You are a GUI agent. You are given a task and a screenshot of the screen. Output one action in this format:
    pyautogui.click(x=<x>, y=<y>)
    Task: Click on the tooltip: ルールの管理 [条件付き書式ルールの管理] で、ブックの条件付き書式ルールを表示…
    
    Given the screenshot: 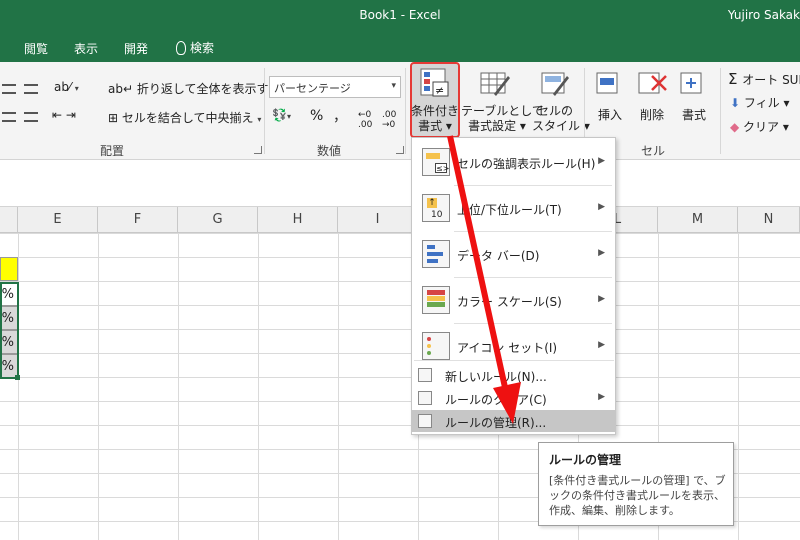 What is the action you would take?
    pyautogui.click(x=636, y=484)
    